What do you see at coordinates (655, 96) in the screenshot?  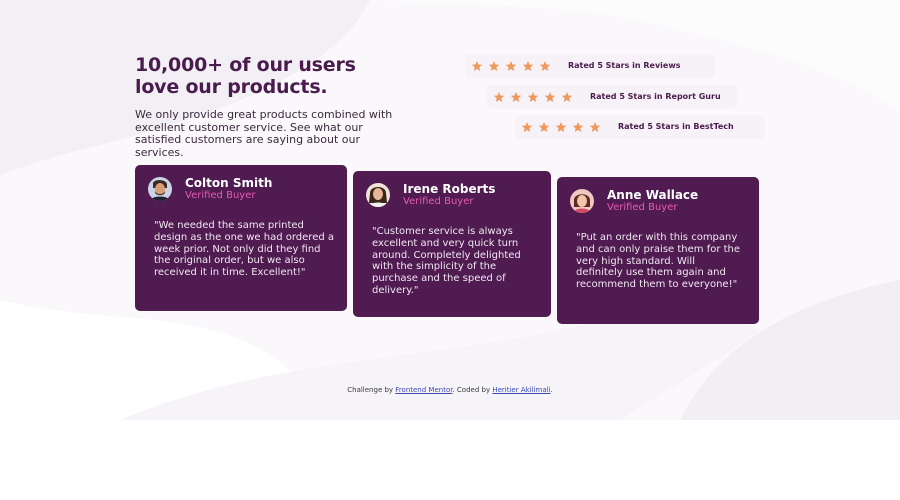 I see `rating-label: Rated 5 Stars in Report Guru` at bounding box center [655, 96].